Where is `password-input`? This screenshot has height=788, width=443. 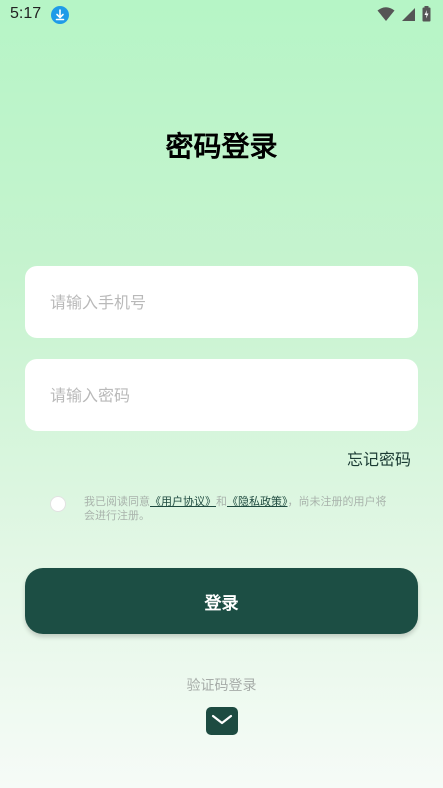 password-input is located at coordinates (221, 395).